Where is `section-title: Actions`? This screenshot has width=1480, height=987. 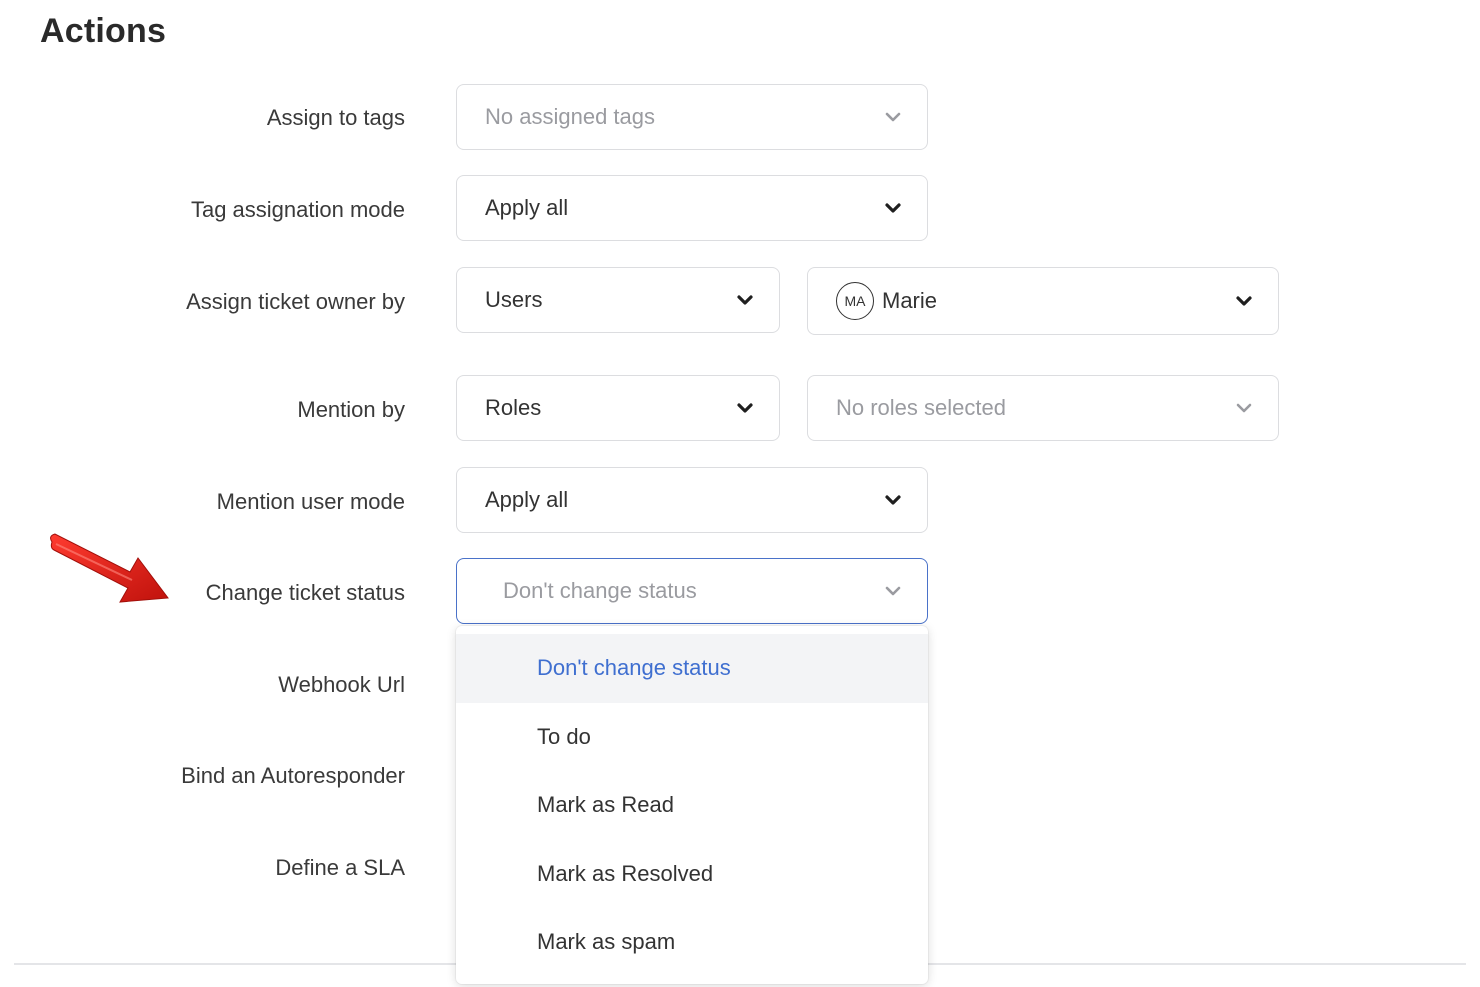 section-title: Actions is located at coordinates (103, 31).